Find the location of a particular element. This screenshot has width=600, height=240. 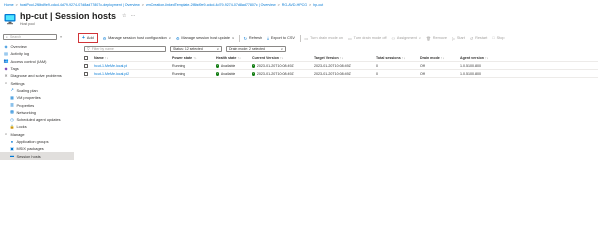

add-button: + Add is located at coordinates (88, 38).